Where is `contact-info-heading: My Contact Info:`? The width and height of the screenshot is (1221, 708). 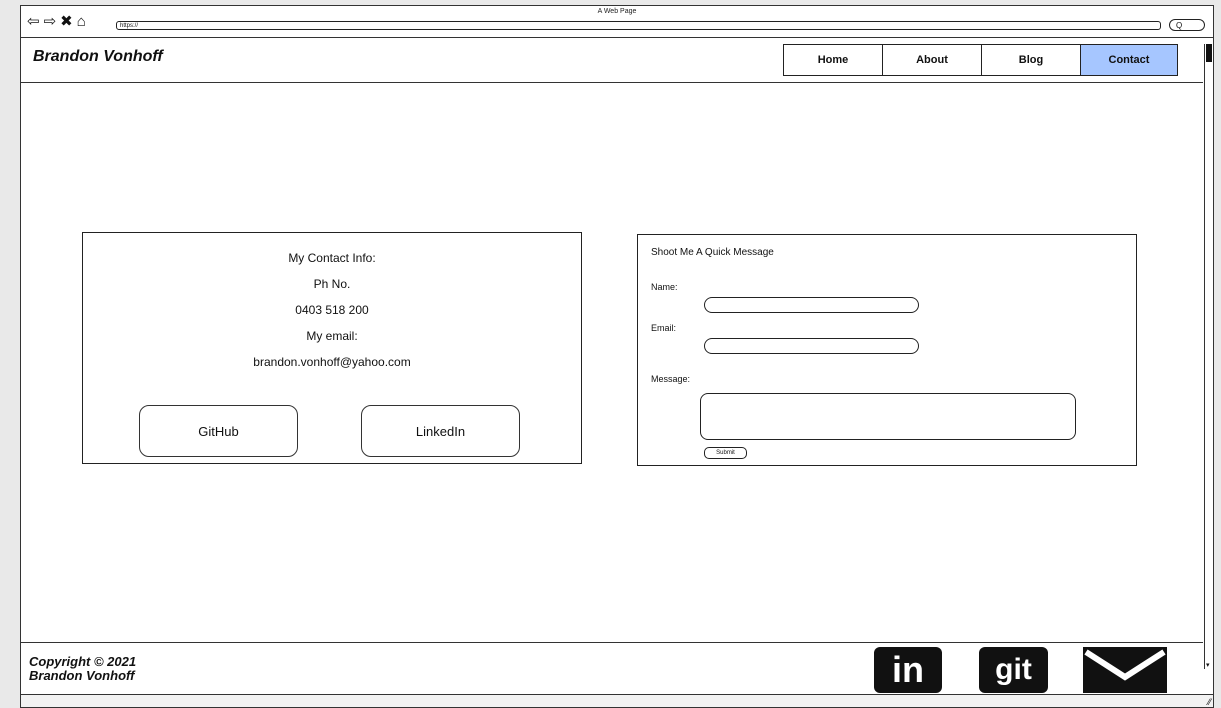
contact-info-heading: My Contact Info: is located at coordinates (332, 258).